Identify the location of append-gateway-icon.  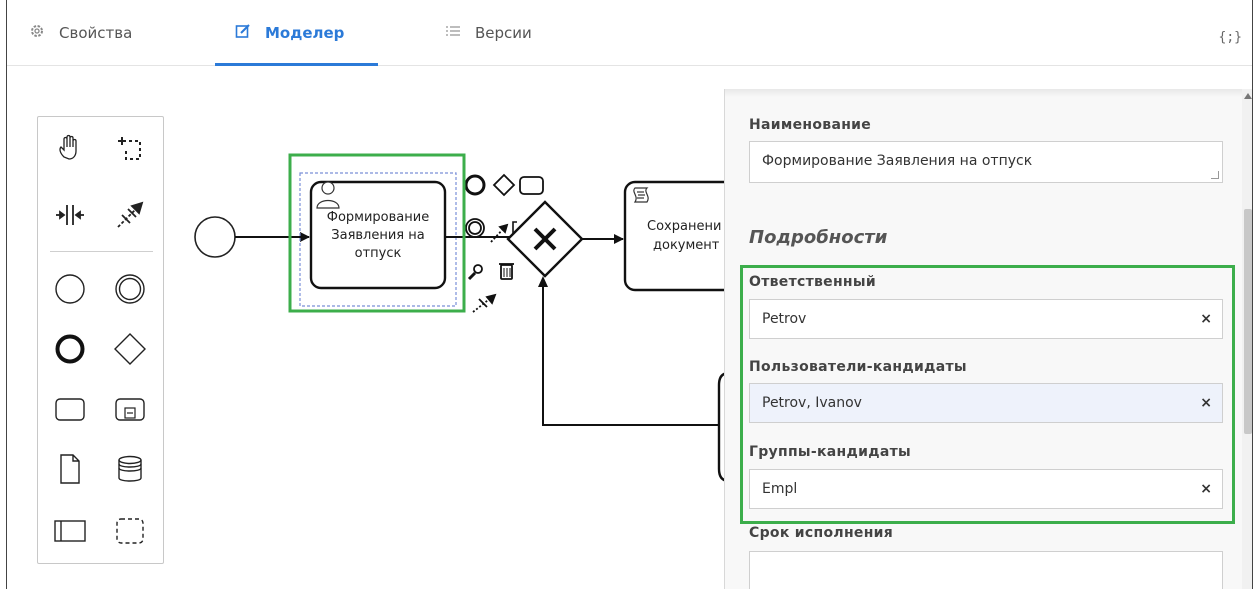
(504, 185).